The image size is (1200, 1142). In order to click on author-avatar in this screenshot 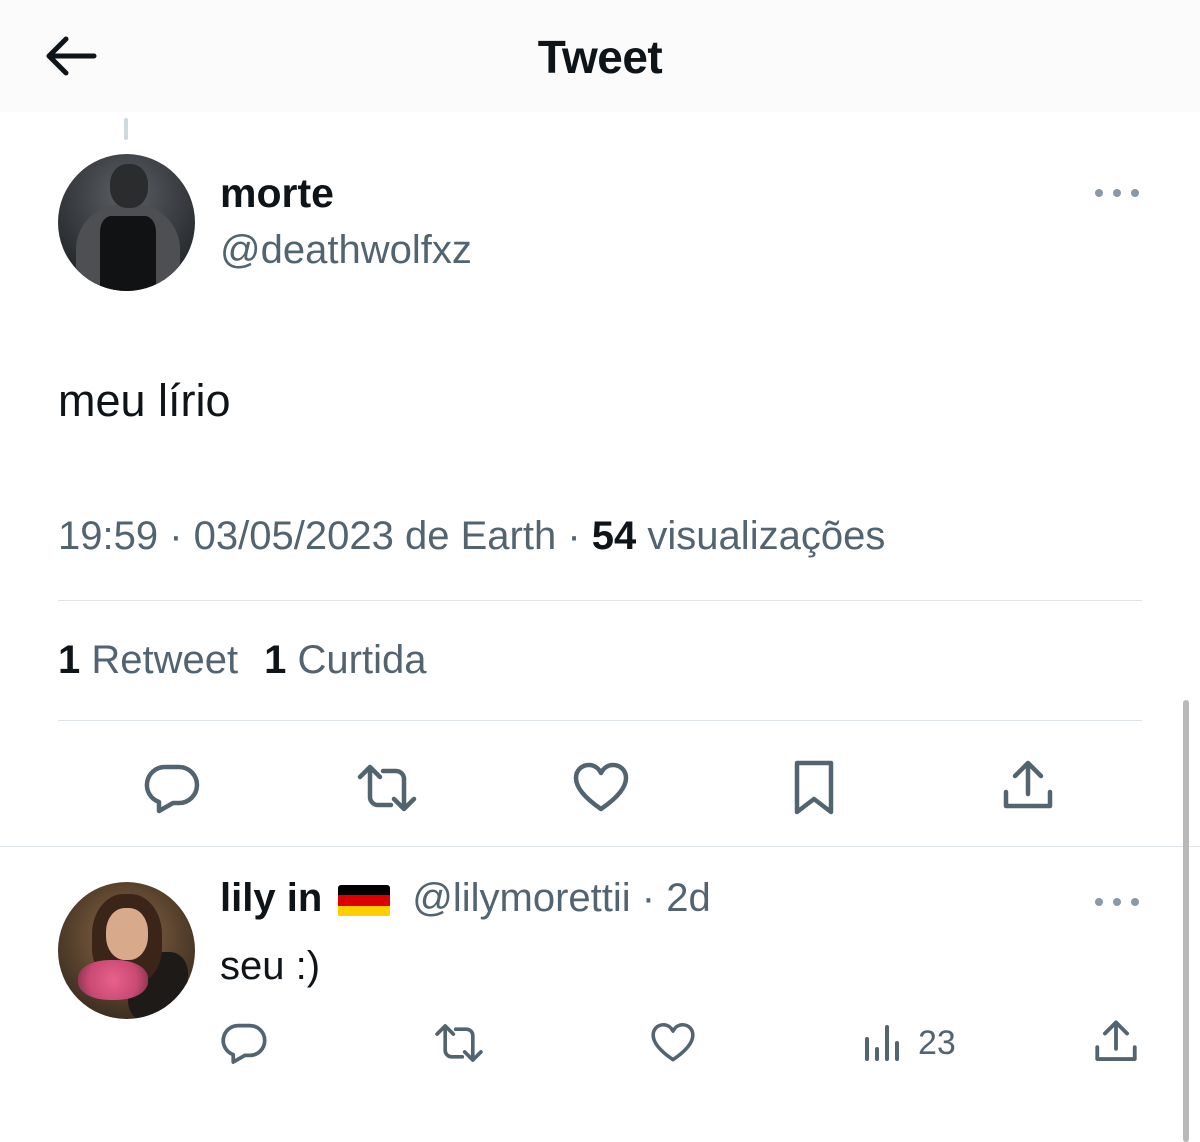, I will do `click(126, 222)`.